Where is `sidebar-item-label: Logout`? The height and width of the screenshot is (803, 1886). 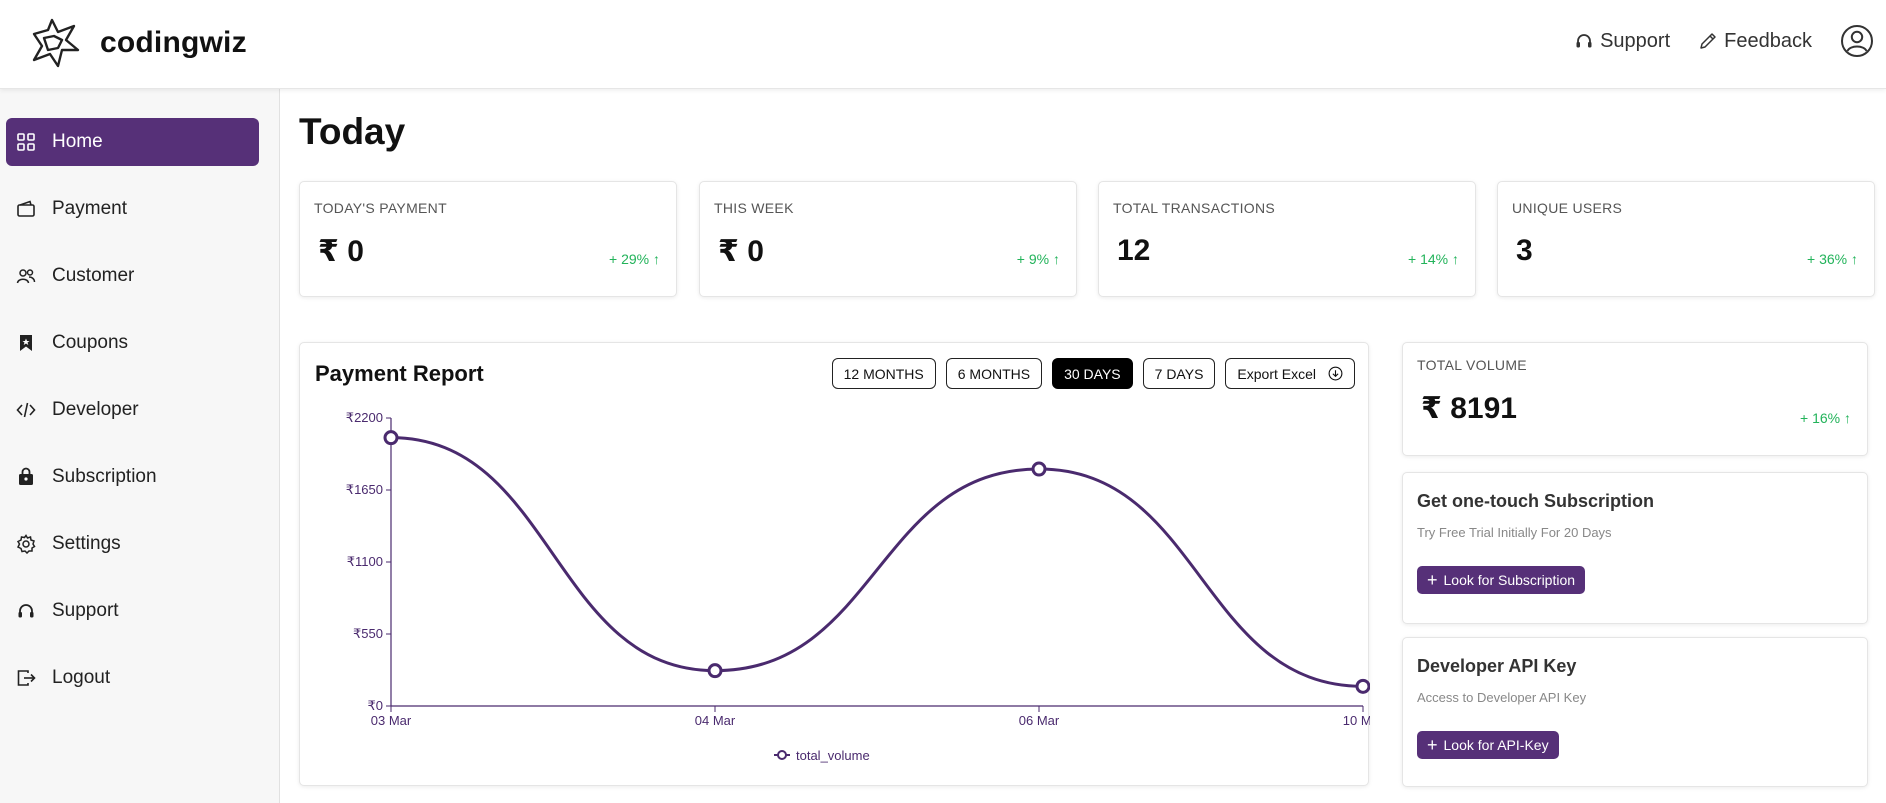 sidebar-item-label: Logout is located at coordinates (81, 677).